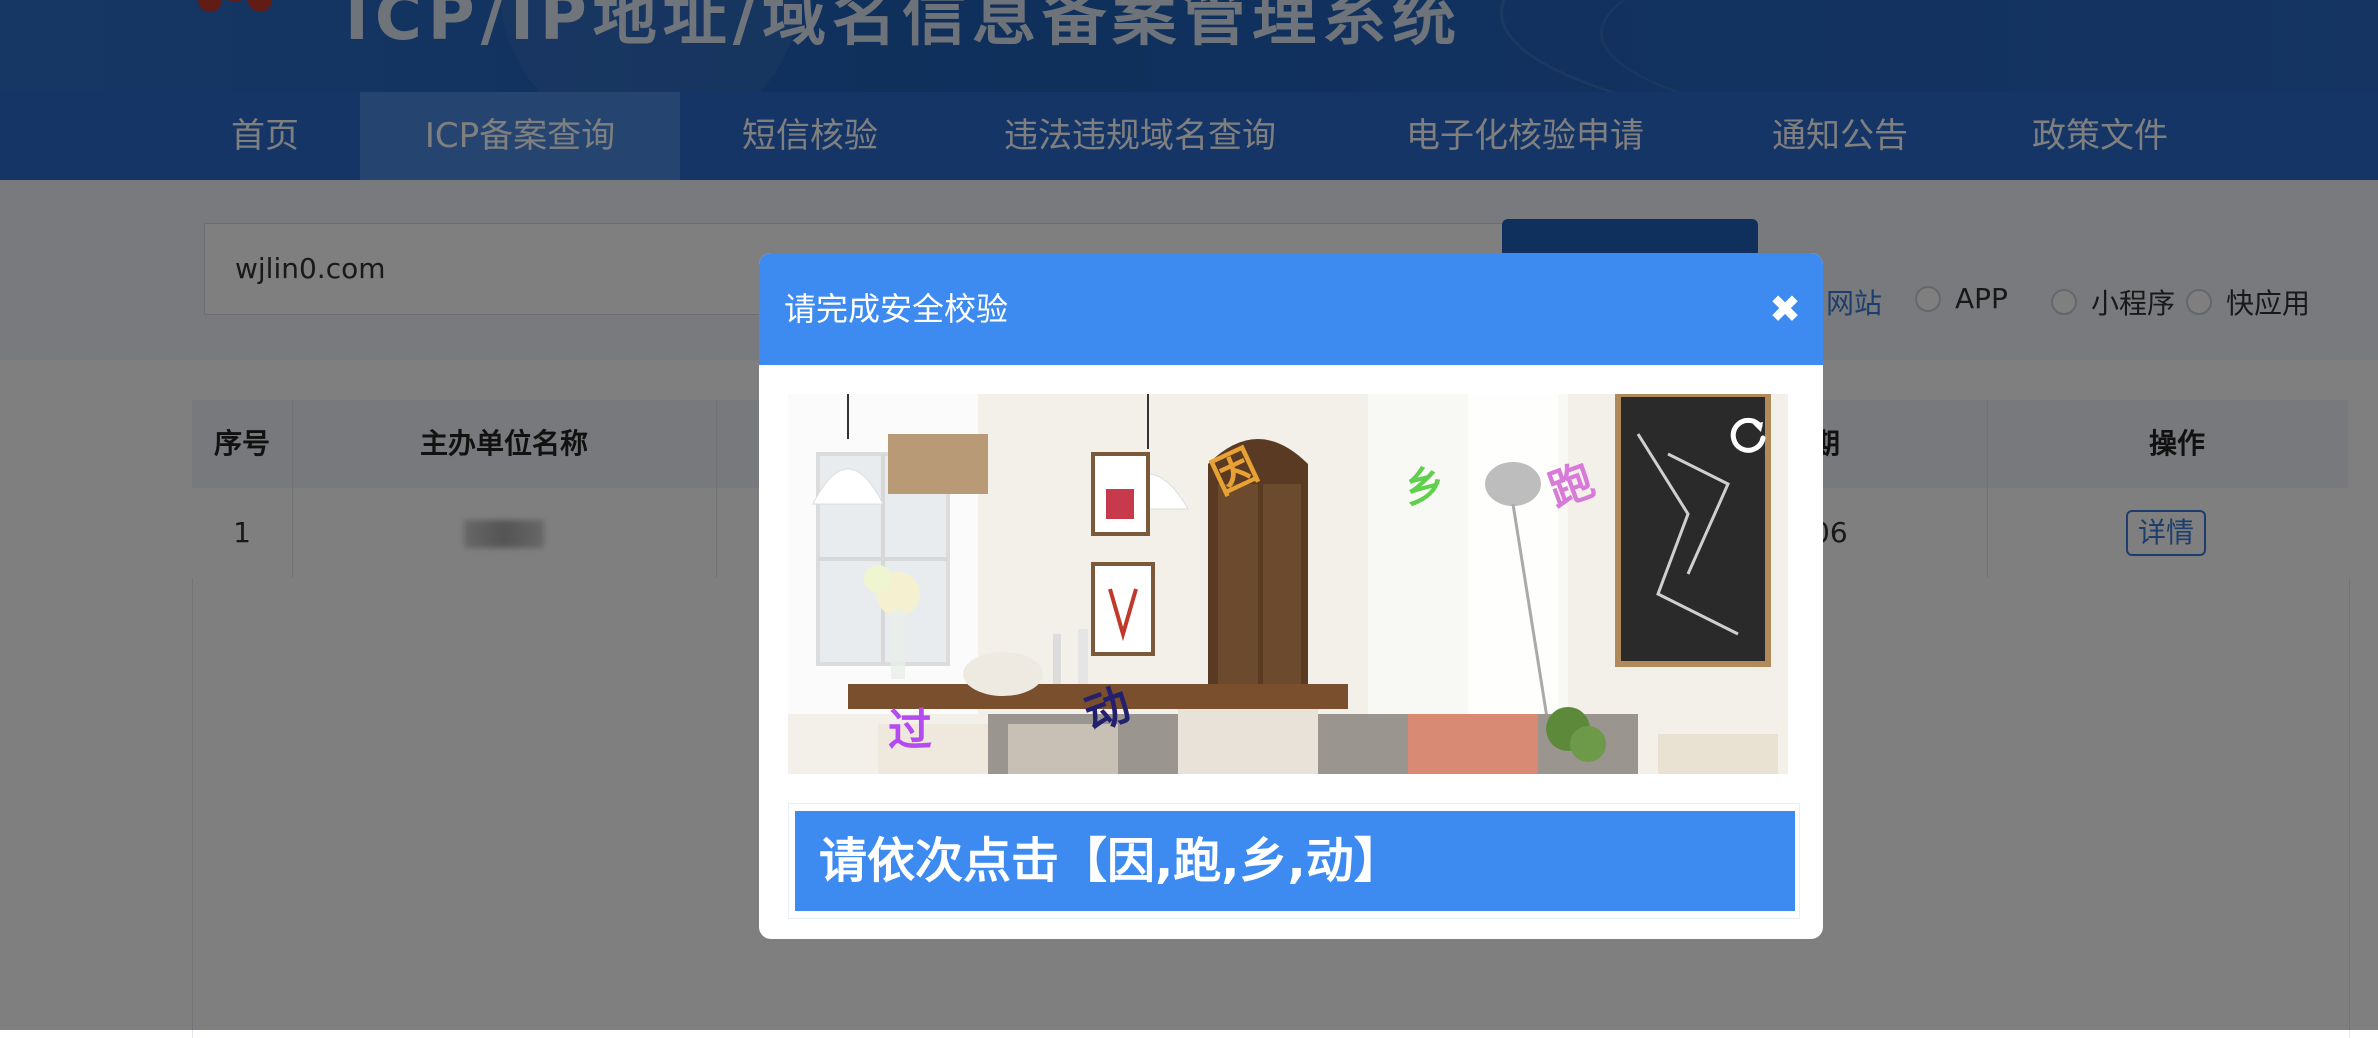 Image resolution: width=2378 pixels, height=1038 pixels. Describe the element at coordinates (910, 726) in the screenshot. I see `captcha-glyph: 过` at that location.